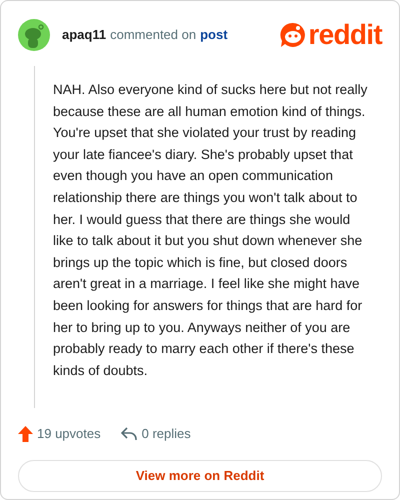  I want to click on logo-icon, so click(293, 35).